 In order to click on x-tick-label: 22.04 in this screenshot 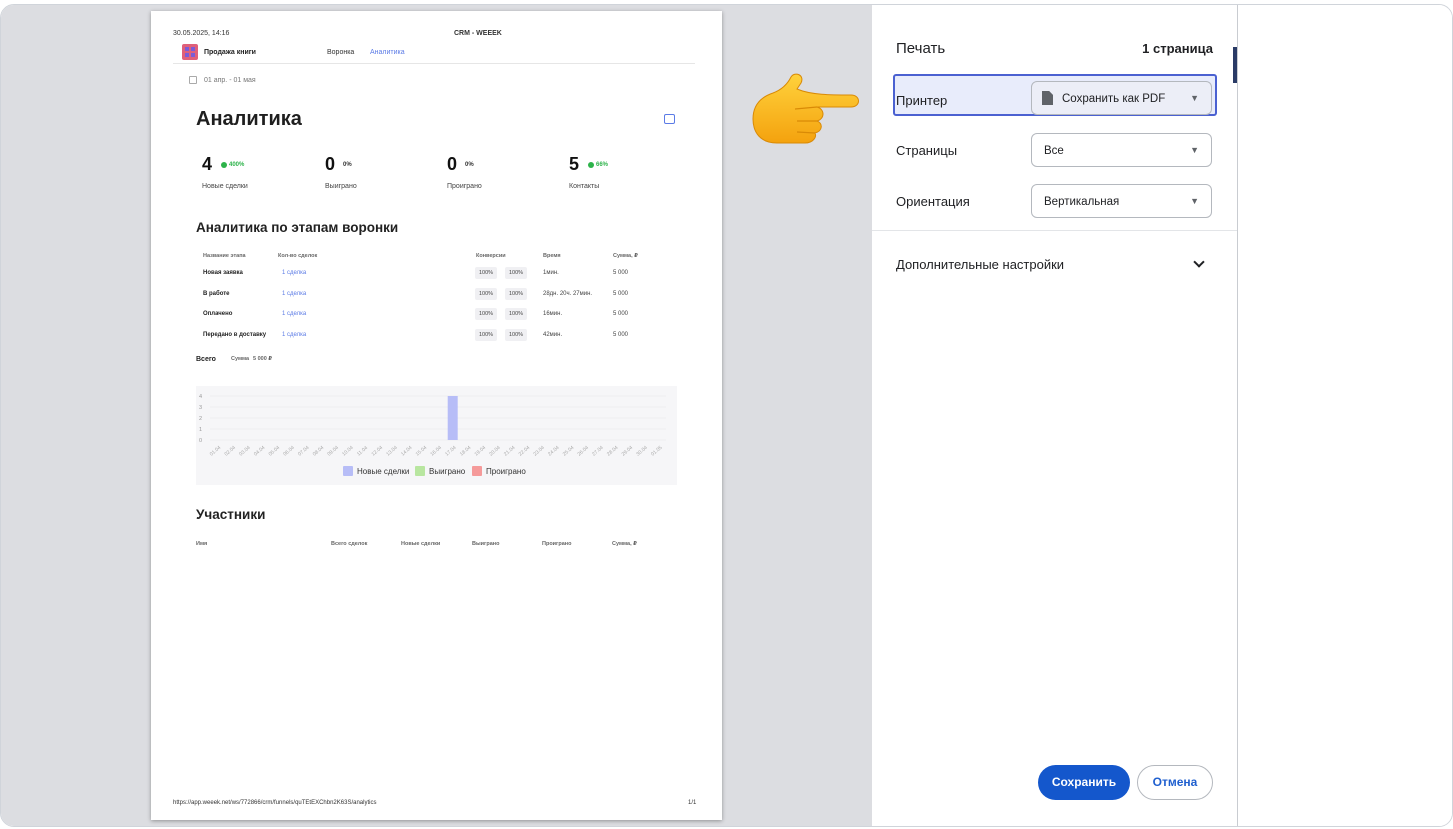, I will do `click(525, 451)`.